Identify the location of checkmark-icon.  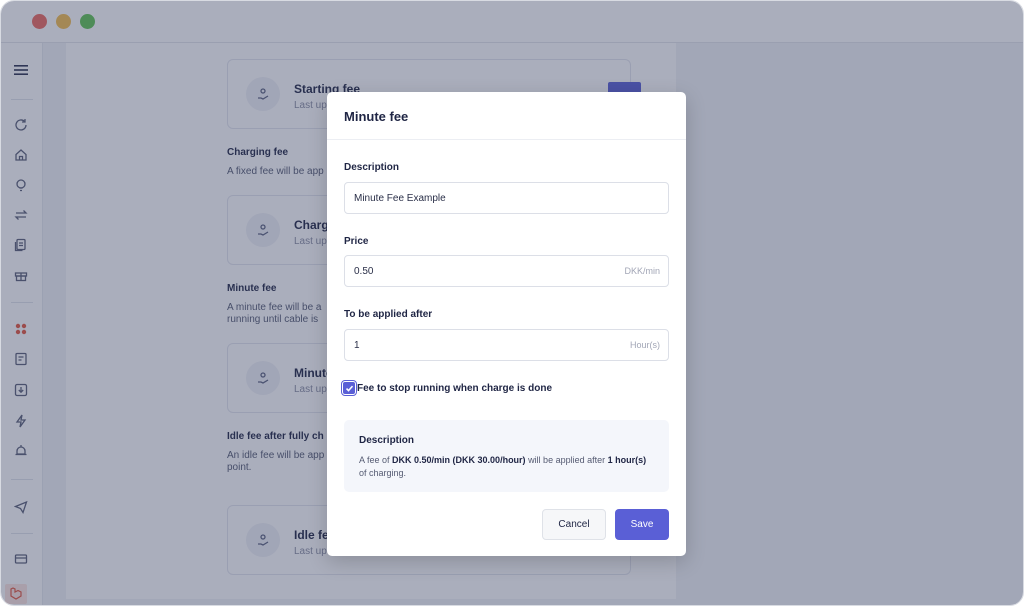
(349, 388).